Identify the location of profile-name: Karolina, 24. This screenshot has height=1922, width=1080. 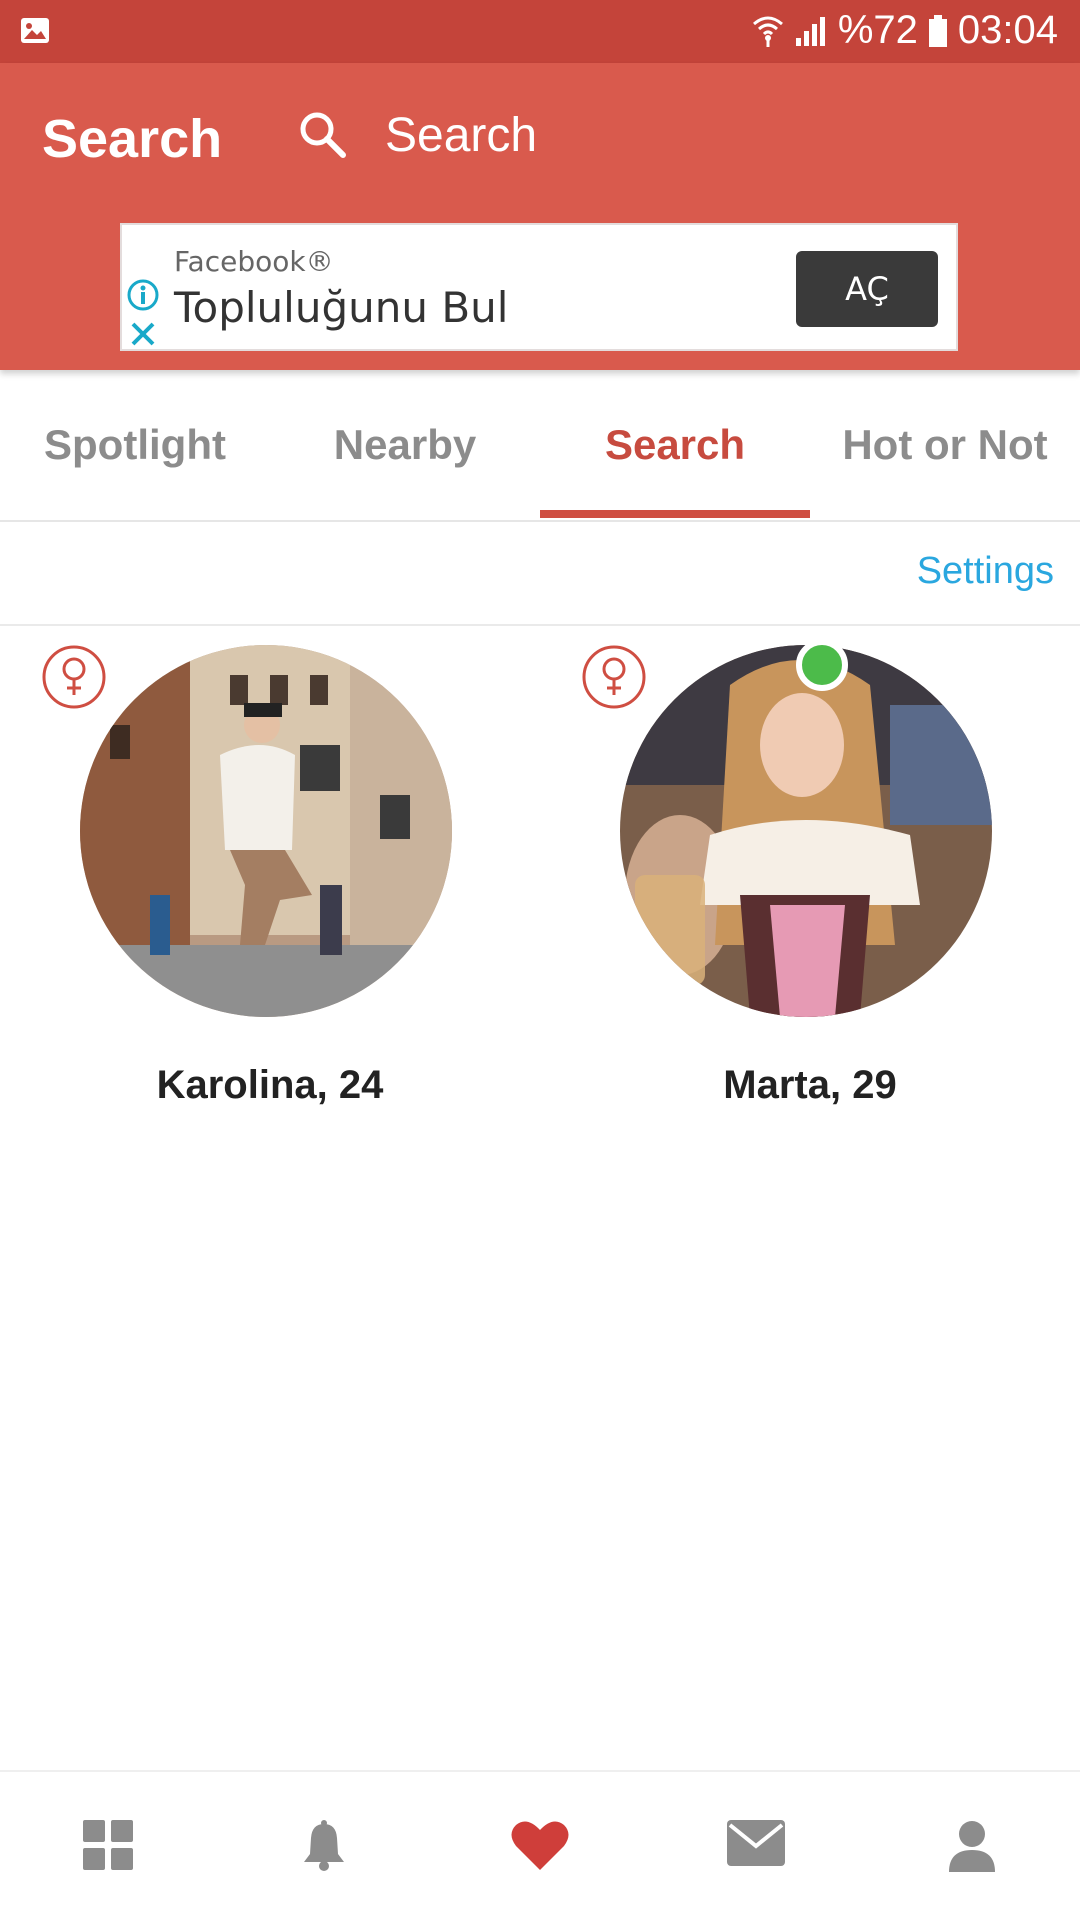
(270, 1085).